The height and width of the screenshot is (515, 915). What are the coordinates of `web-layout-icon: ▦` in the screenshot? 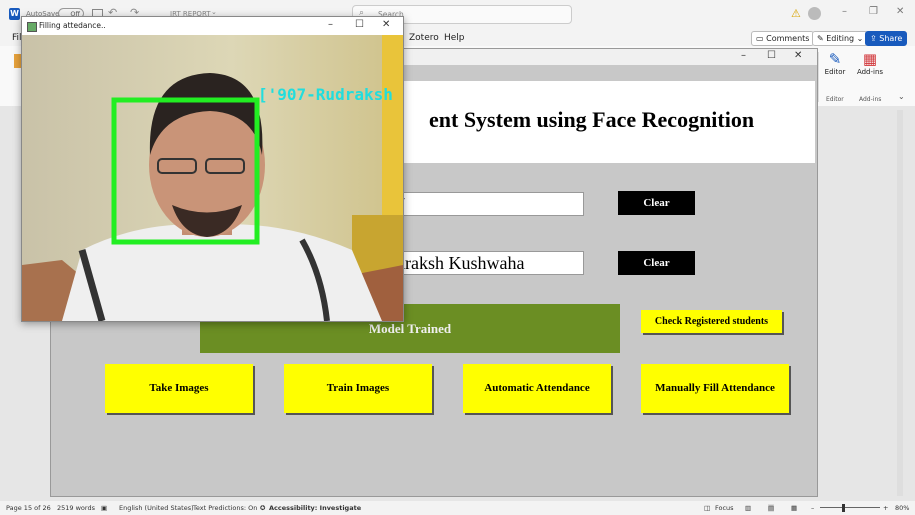 It's located at (794, 508).